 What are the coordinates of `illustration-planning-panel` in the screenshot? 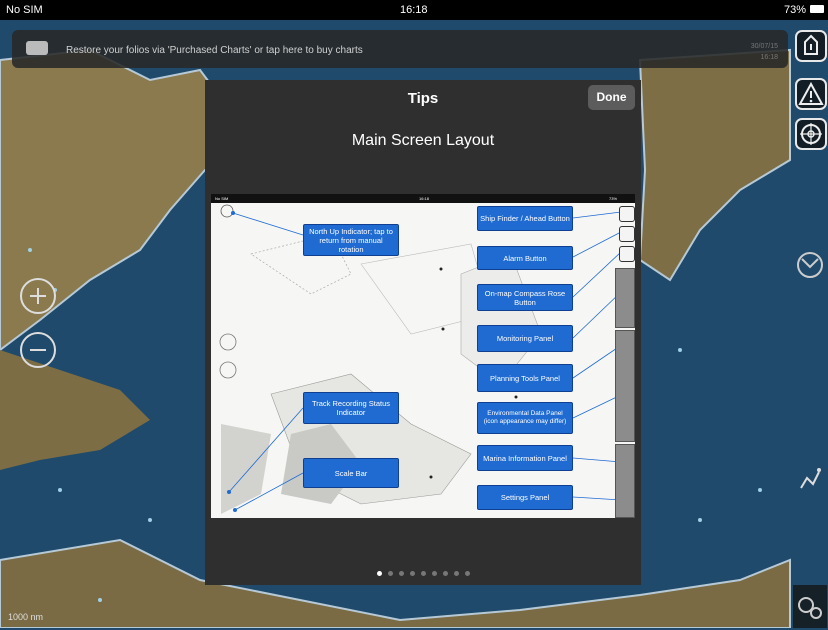 It's located at (625, 386).